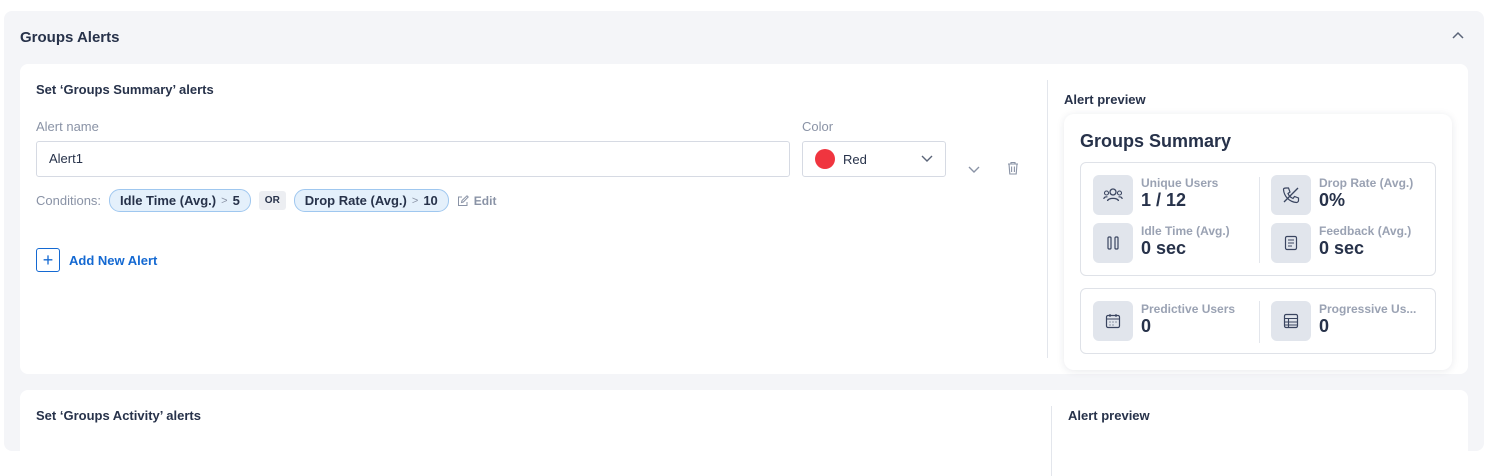  I want to click on stat-name: Drop Rate (Avg.), so click(1366, 183).